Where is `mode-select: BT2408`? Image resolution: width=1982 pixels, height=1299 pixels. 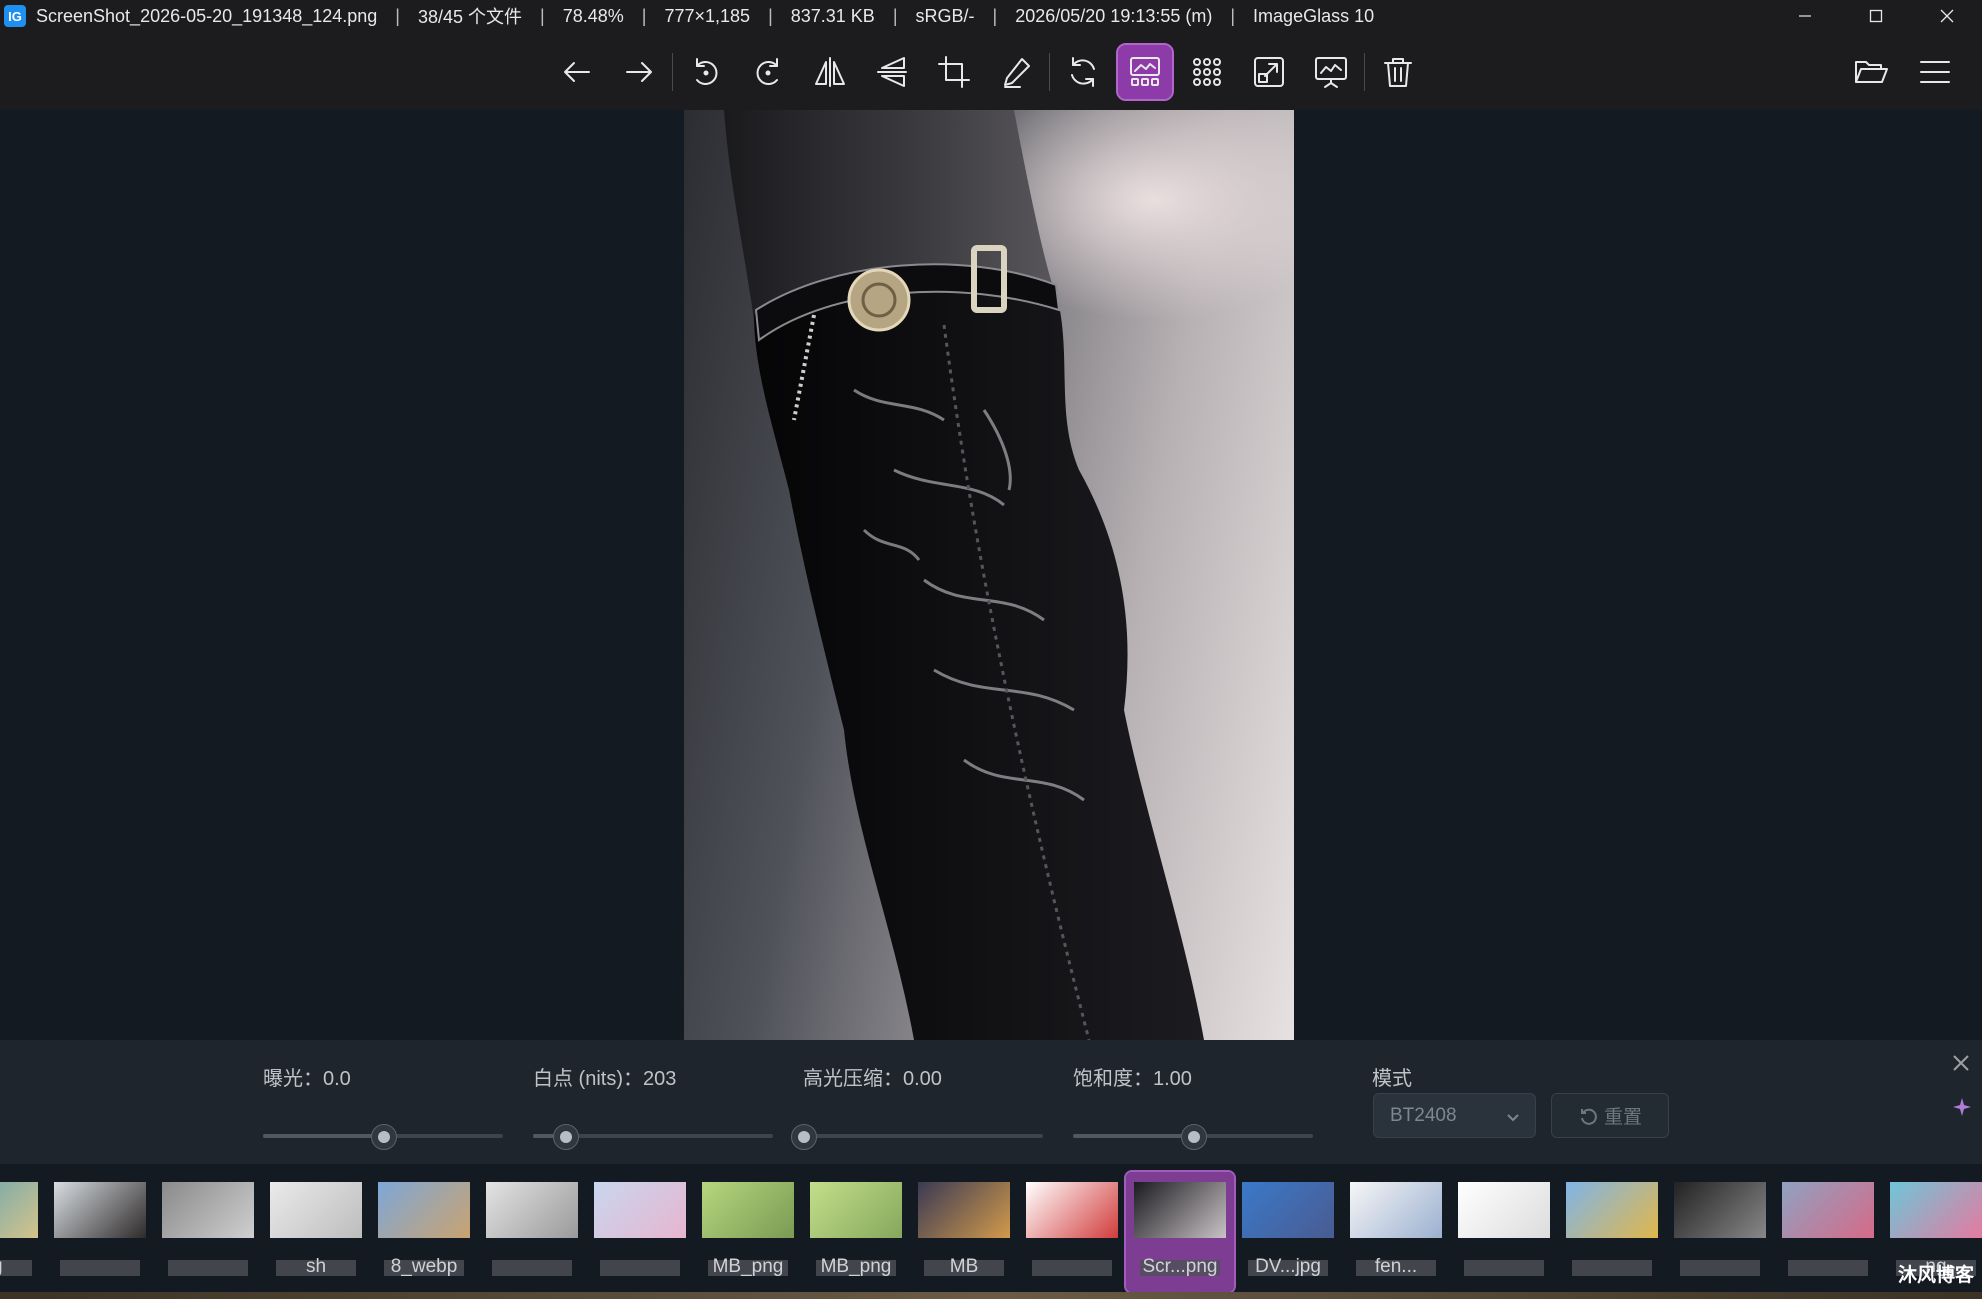
mode-select: BT2408 is located at coordinates (1454, 1115).